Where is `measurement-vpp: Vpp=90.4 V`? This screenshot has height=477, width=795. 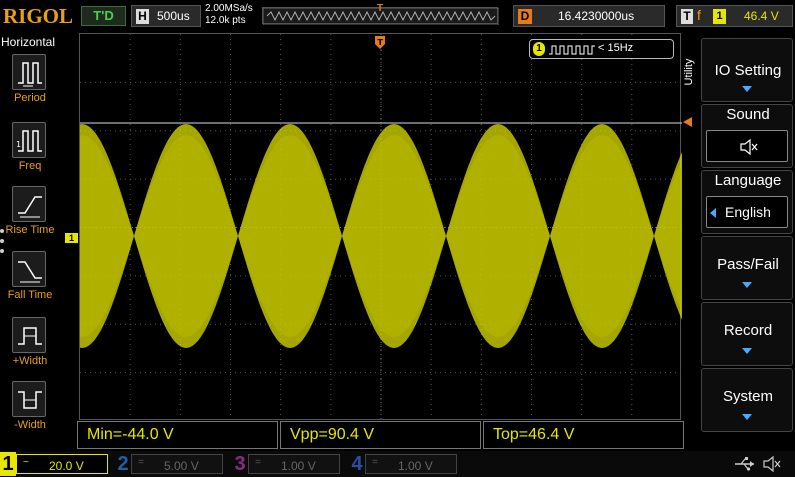
measurement-vpp: Vpp=90.4 V is located at coordinates (380, 435).